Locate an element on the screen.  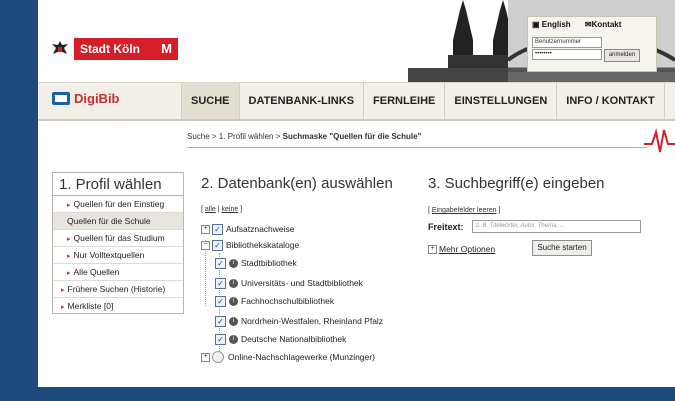
tree-node-nrw: ✓ i Nordrhein-Westfalen, Rheinland Pfalz is located at coordinates (299, 321).